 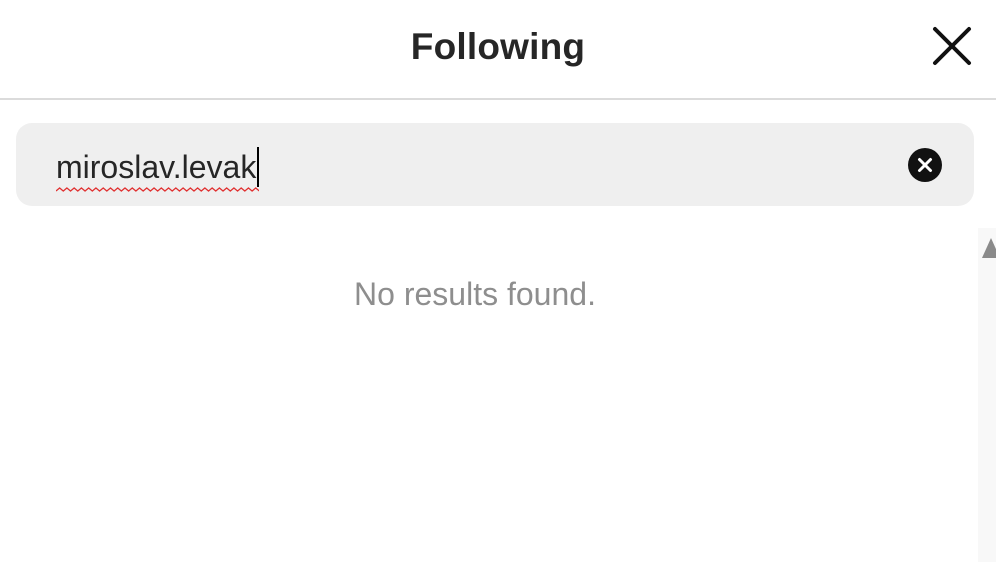 What do you see at coordinates (495, 164) in the screenshot?
I see `search-field: miroslav.levak` at bounding box center [495, 164].